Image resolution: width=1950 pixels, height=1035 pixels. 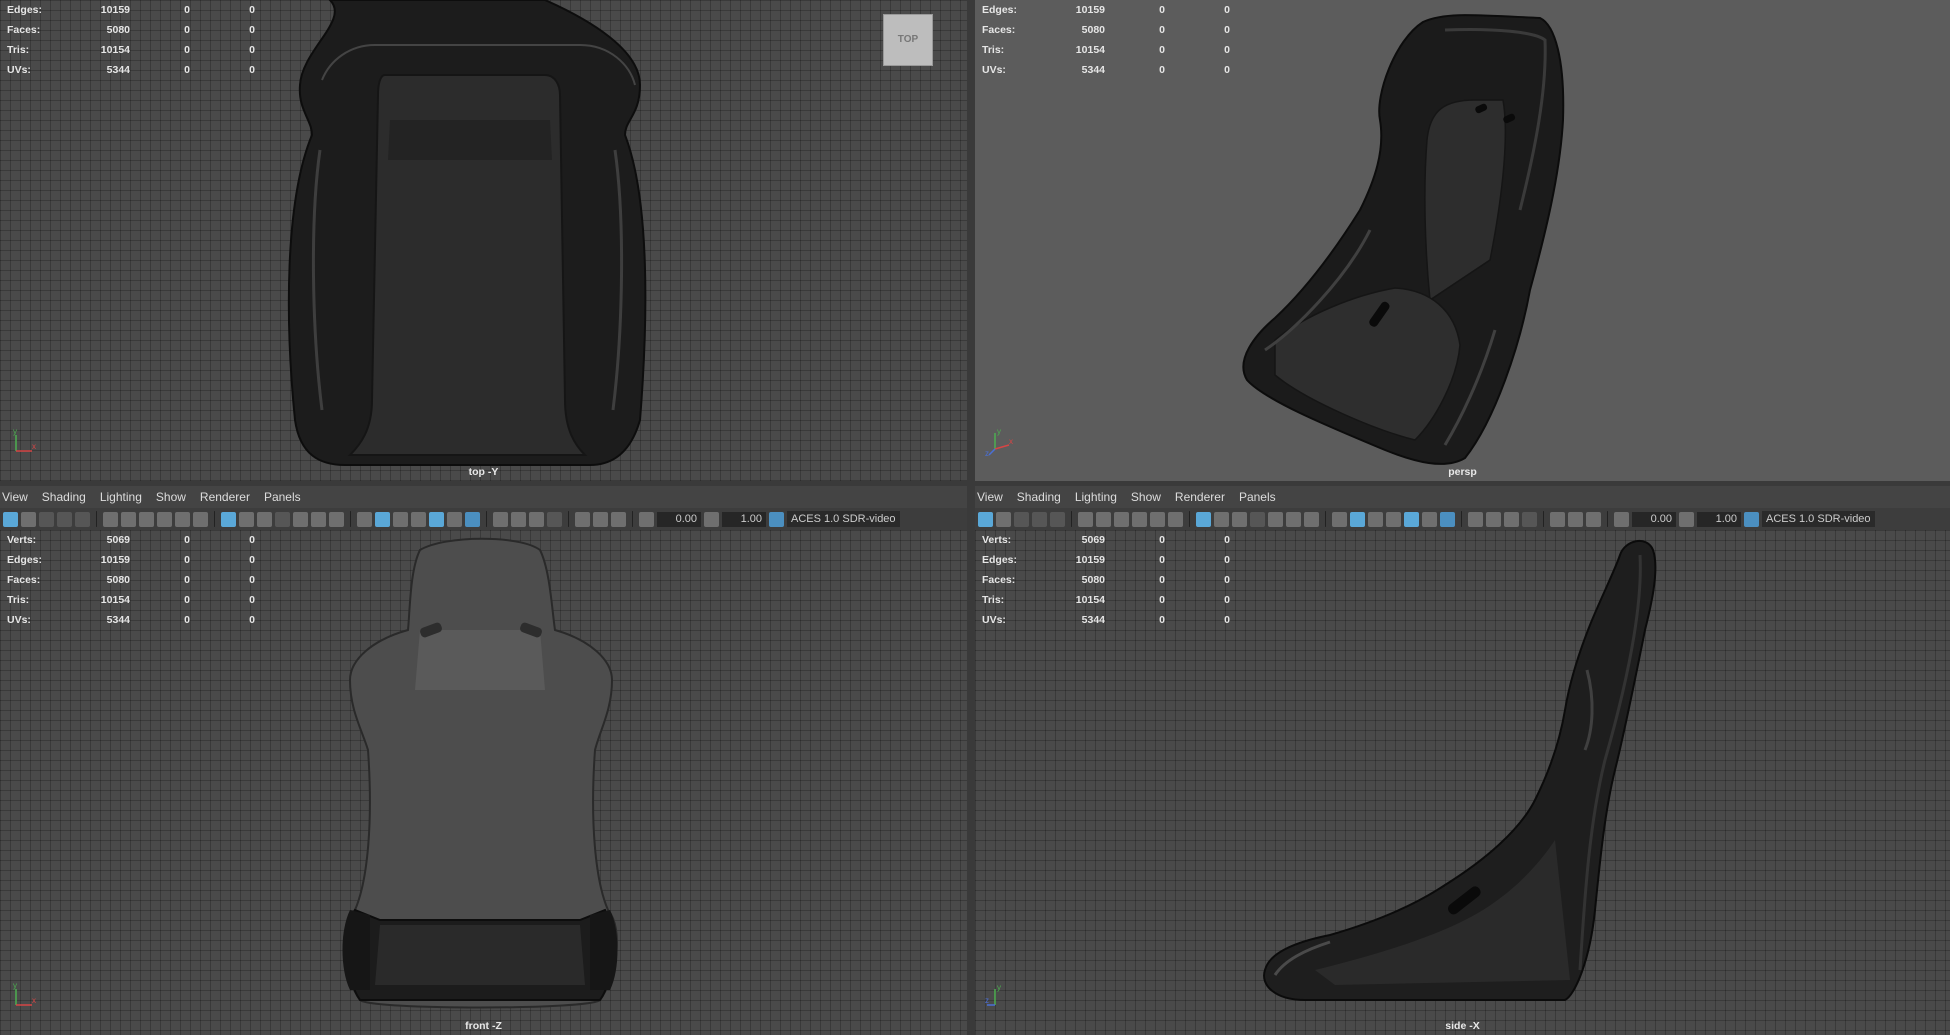 I want to click on viewport-camera-label: top -Y, so click(x=483, y=472).